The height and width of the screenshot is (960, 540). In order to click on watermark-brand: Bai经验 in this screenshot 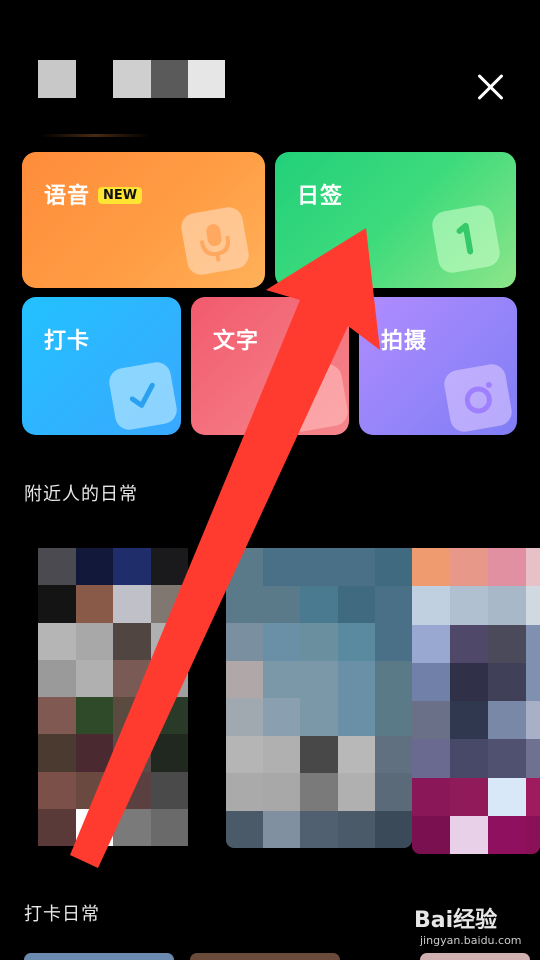, I will do `click(456, 920)`.